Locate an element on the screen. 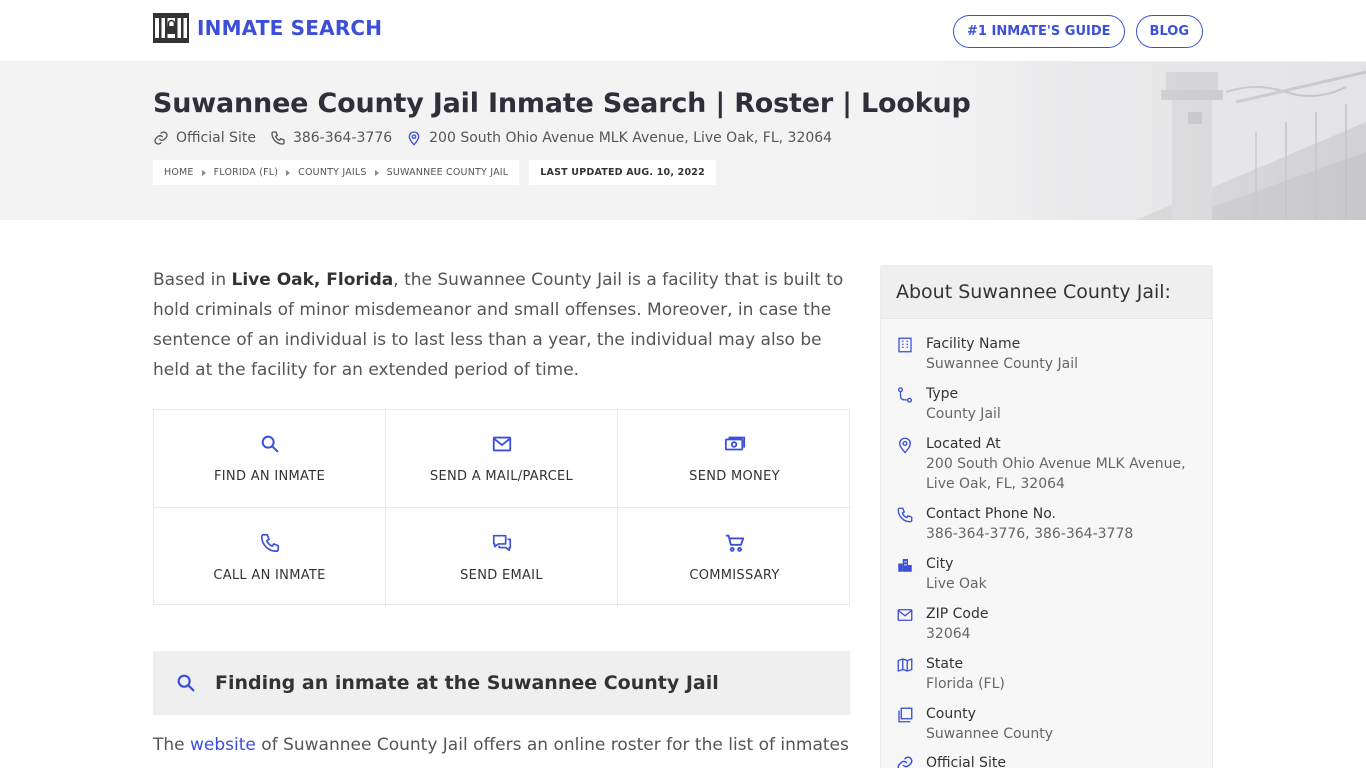 This screenshot has width=1366, height=768. money-icon is located at coordinates (734, 443).